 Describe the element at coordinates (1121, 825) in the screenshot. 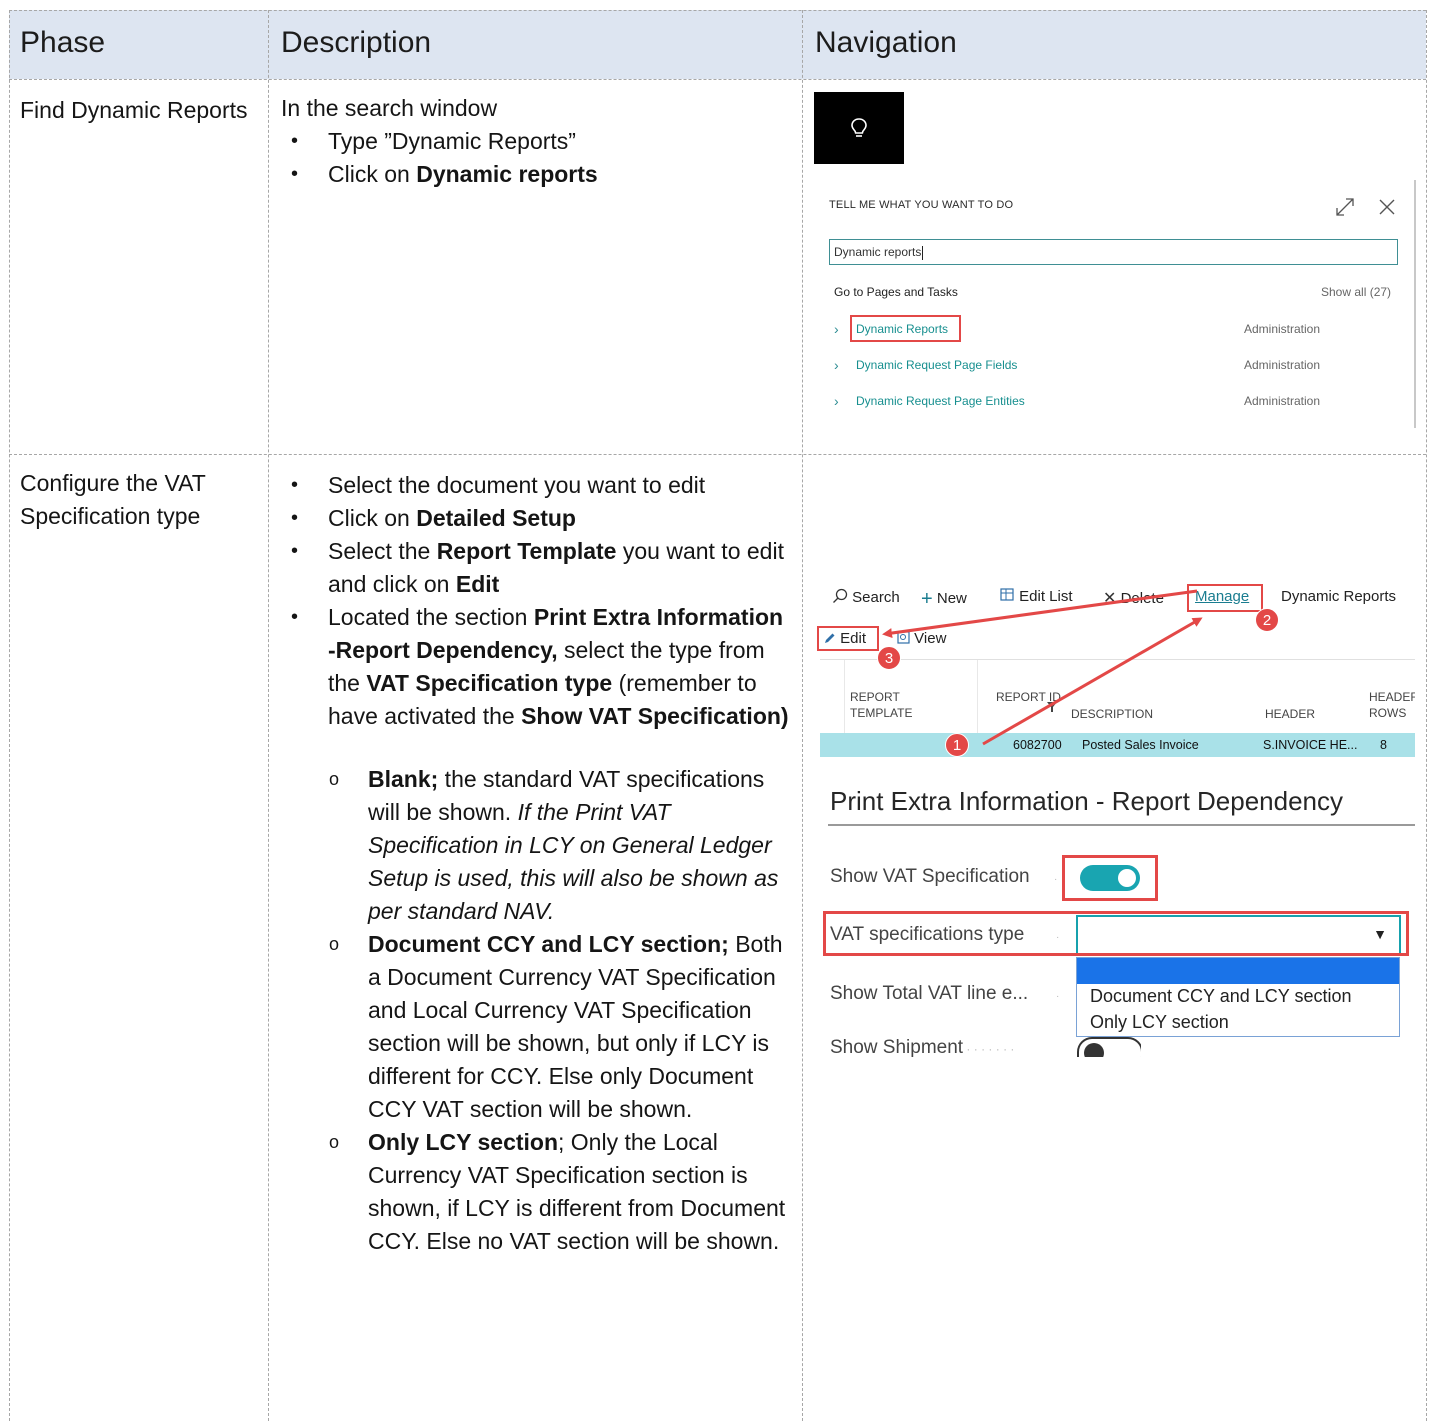

I see `section-rule` at that location.